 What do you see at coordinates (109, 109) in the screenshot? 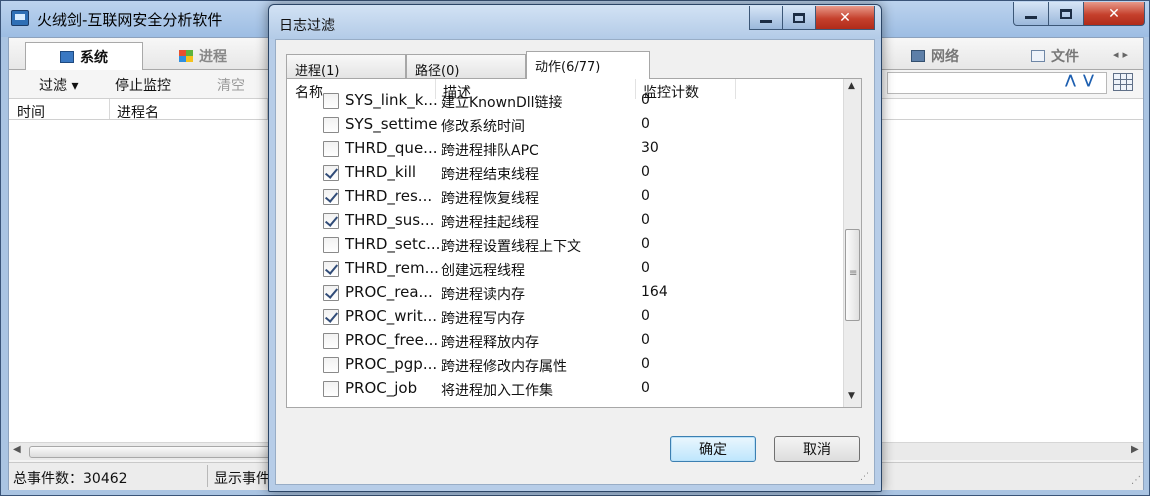
I see `column-divider` at bounding box center [109, 109].